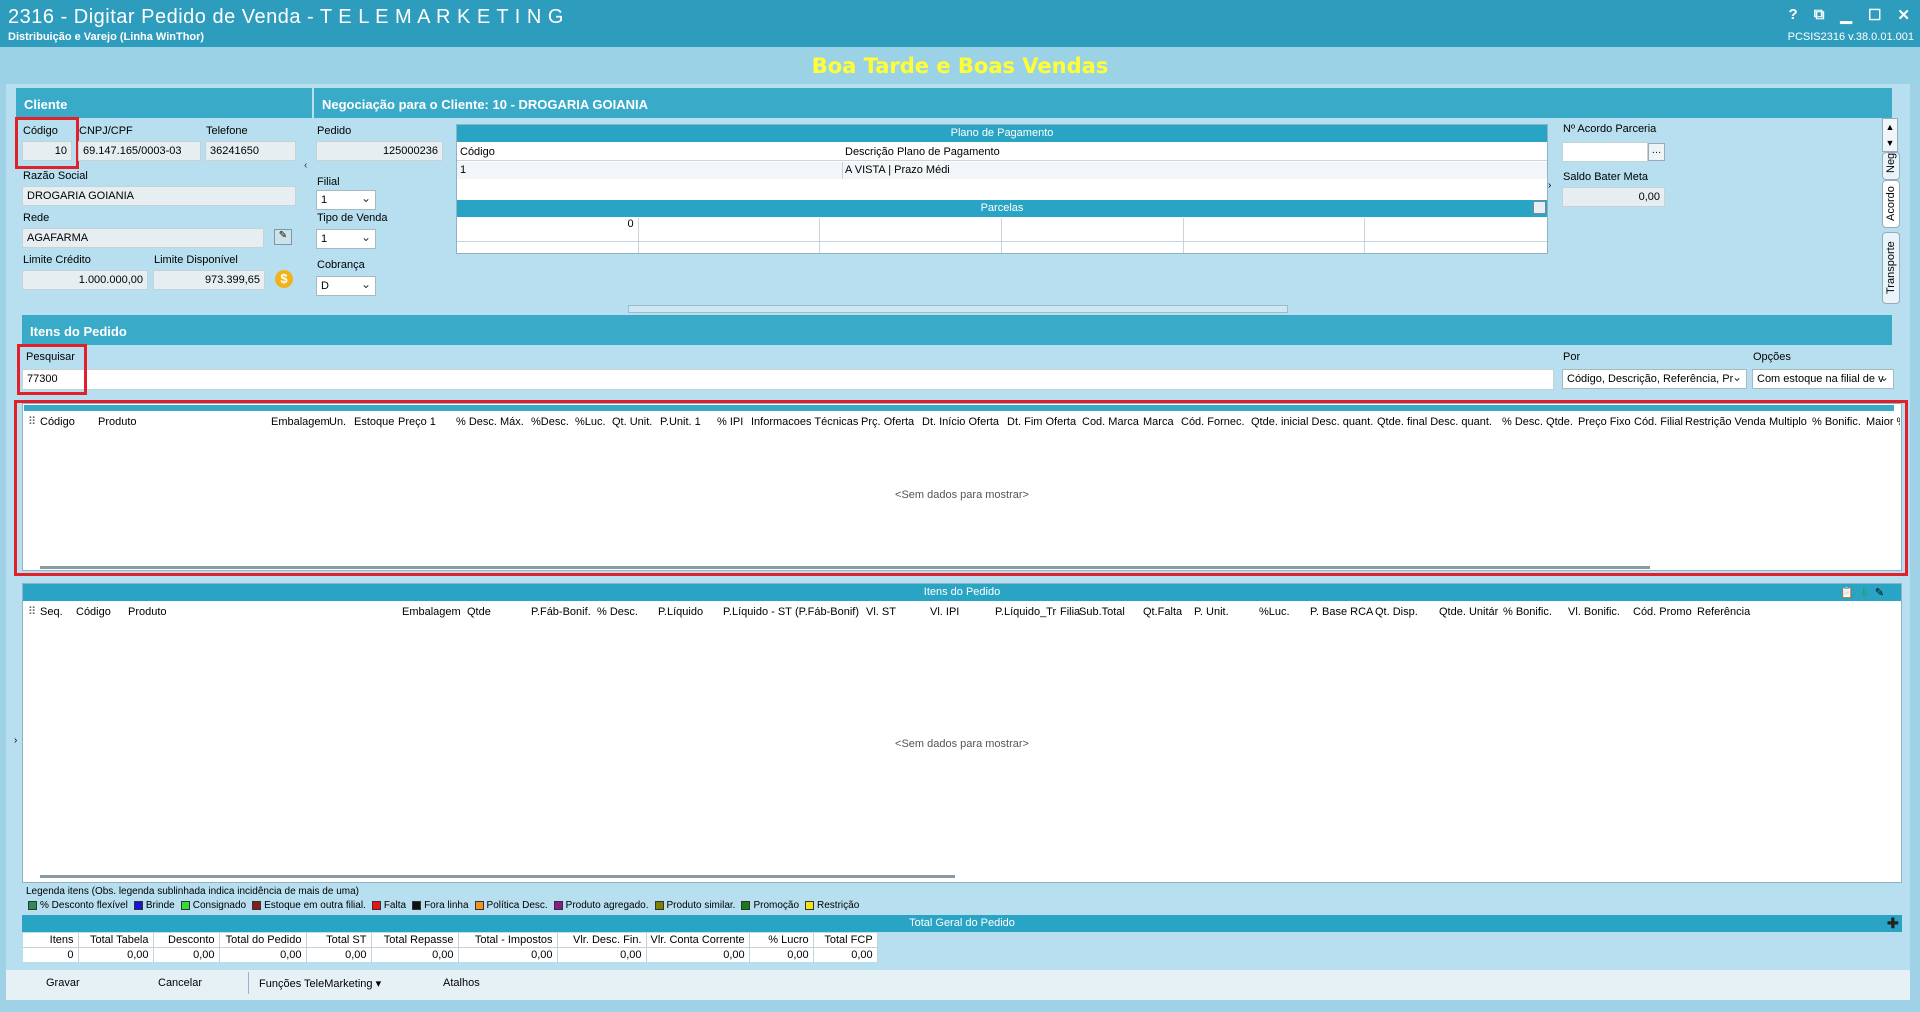 The image size is (1920, 1012). I want to click on telefone-field: 36241650, so click(250, 151).